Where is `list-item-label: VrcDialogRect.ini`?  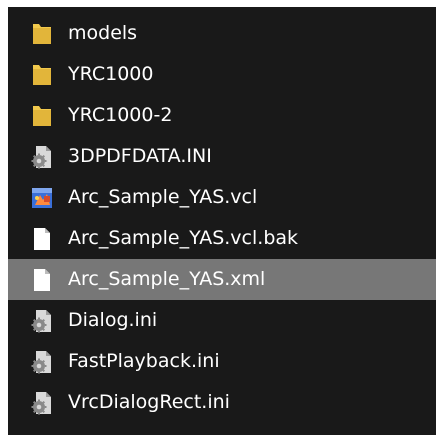
list-item-label: VrcDialogRect.ini is located at coordinates (149, 402).